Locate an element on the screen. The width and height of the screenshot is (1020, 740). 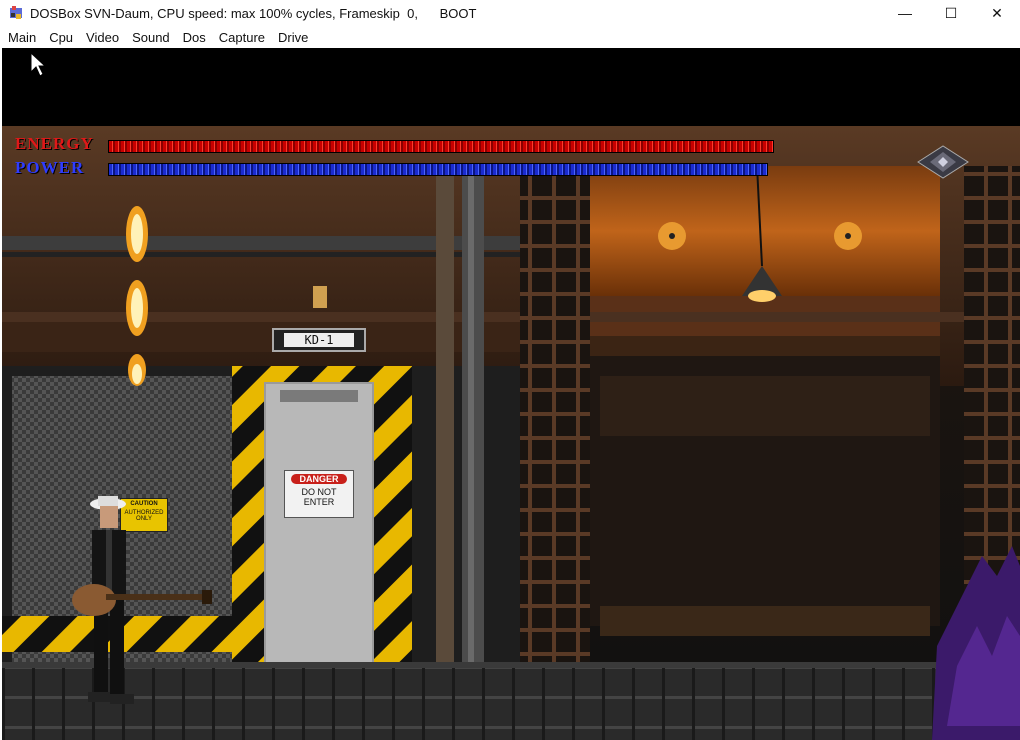
danger-sign-line2: ENTER is located at coordinates (319, 502).